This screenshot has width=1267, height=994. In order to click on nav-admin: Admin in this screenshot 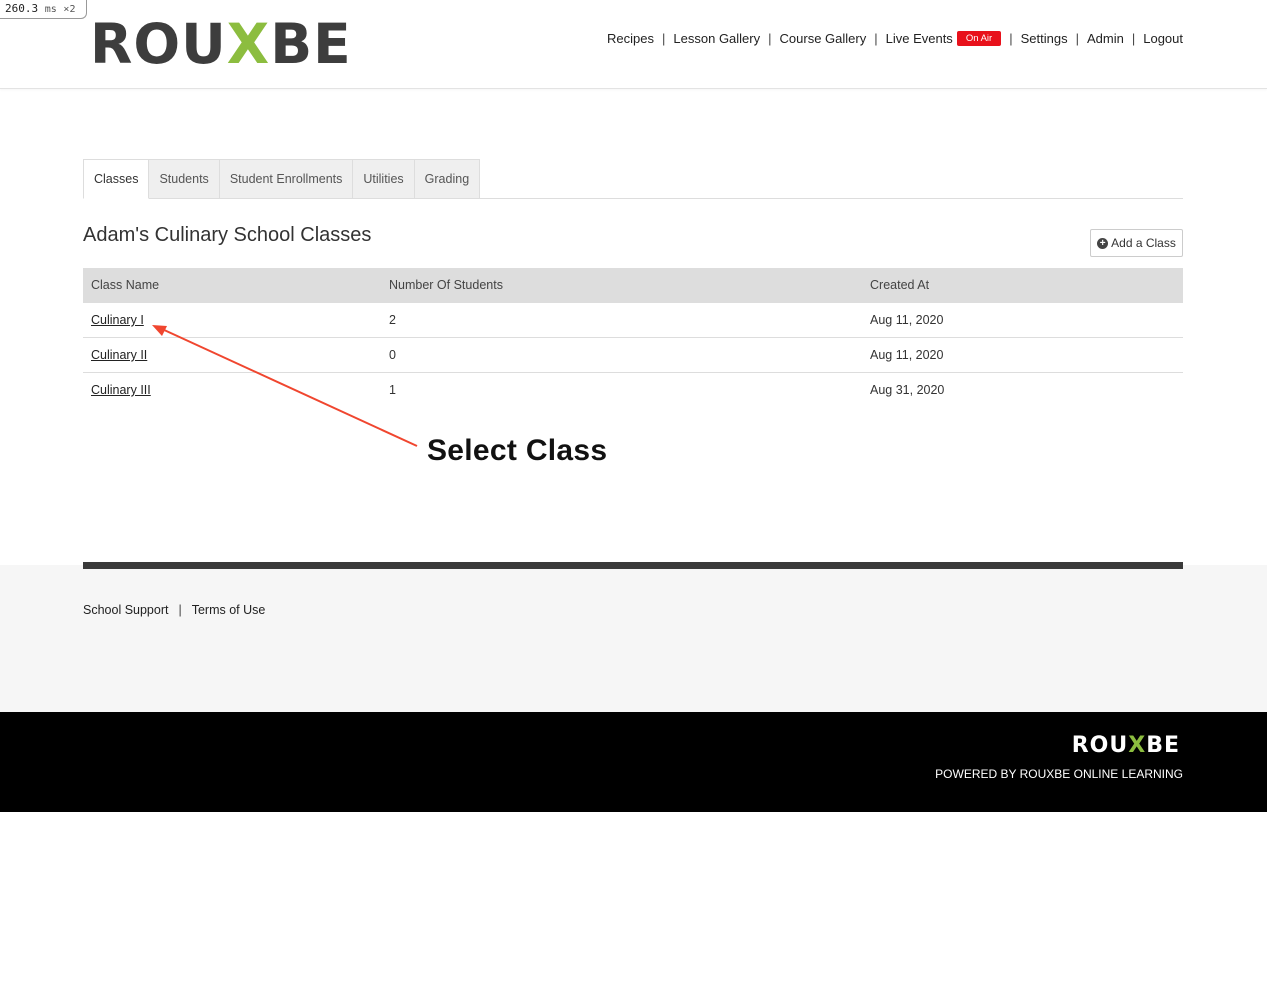, I will do `click(1105, 38)`.